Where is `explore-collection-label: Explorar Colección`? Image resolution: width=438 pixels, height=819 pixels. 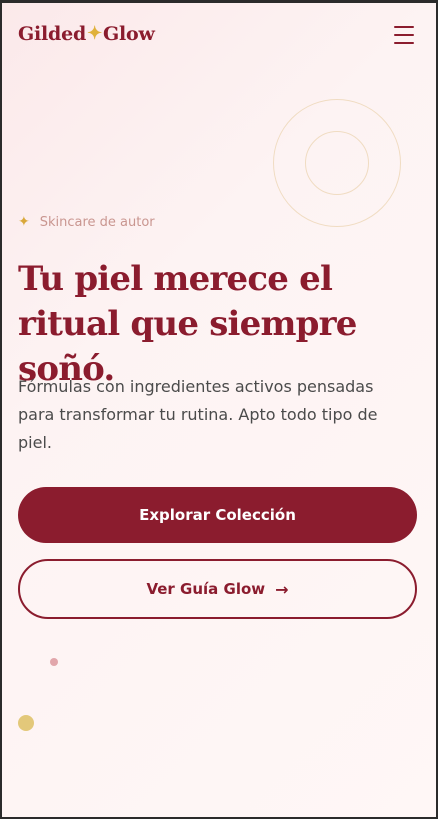
explore-collection-label: Explorar Colección is located at coordinates (217, 515).